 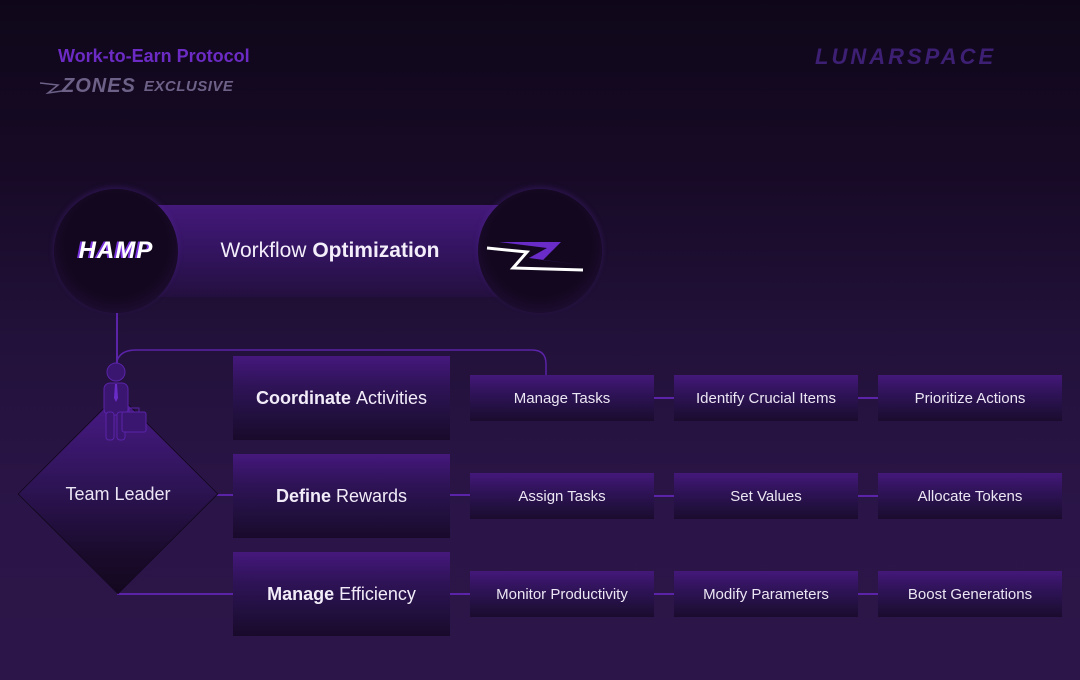 I want to click on hamp-logo: HAMP, so click(x=116, y=250).